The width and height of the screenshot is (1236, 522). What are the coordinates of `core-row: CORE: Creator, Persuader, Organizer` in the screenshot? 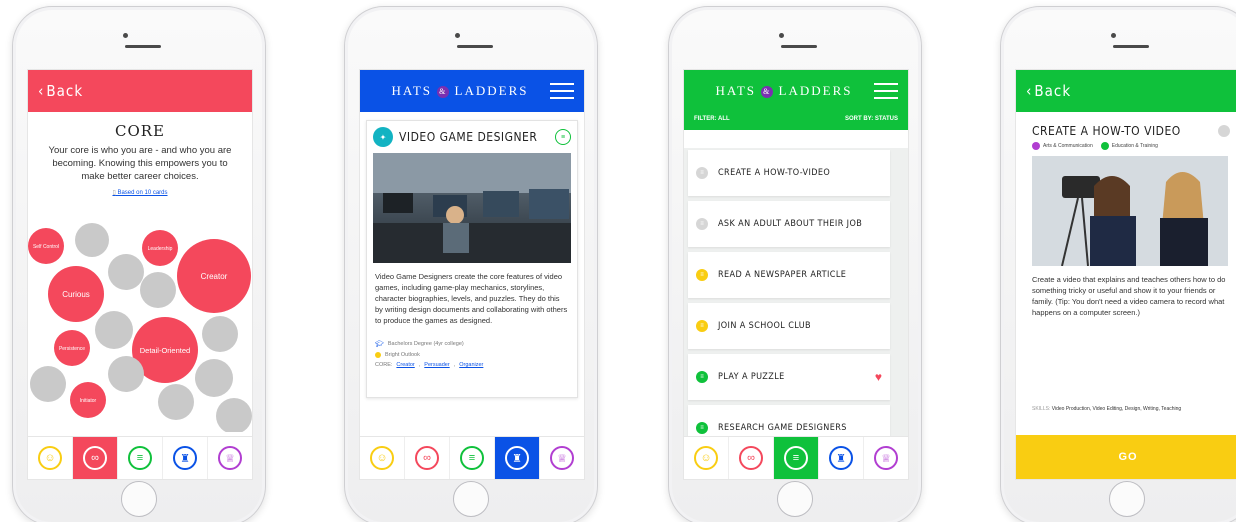 It's located at (429, 365).